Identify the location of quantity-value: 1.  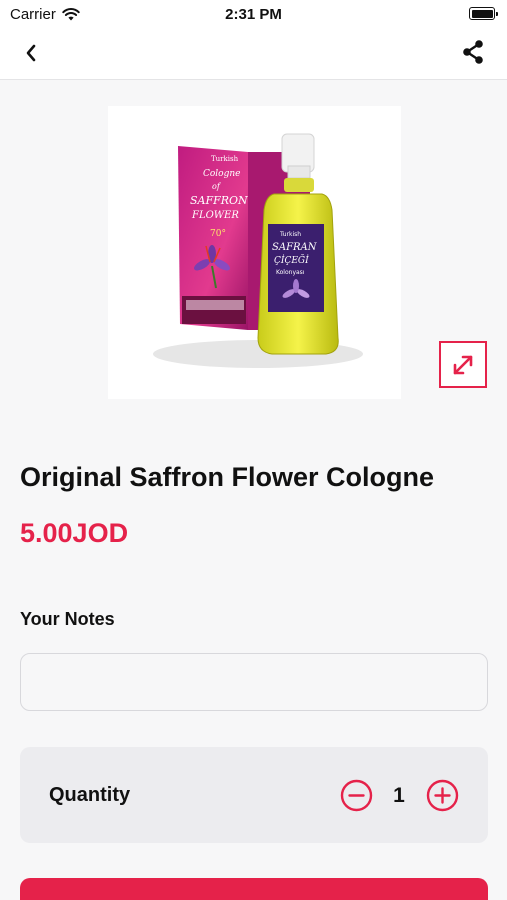
(399, 795).